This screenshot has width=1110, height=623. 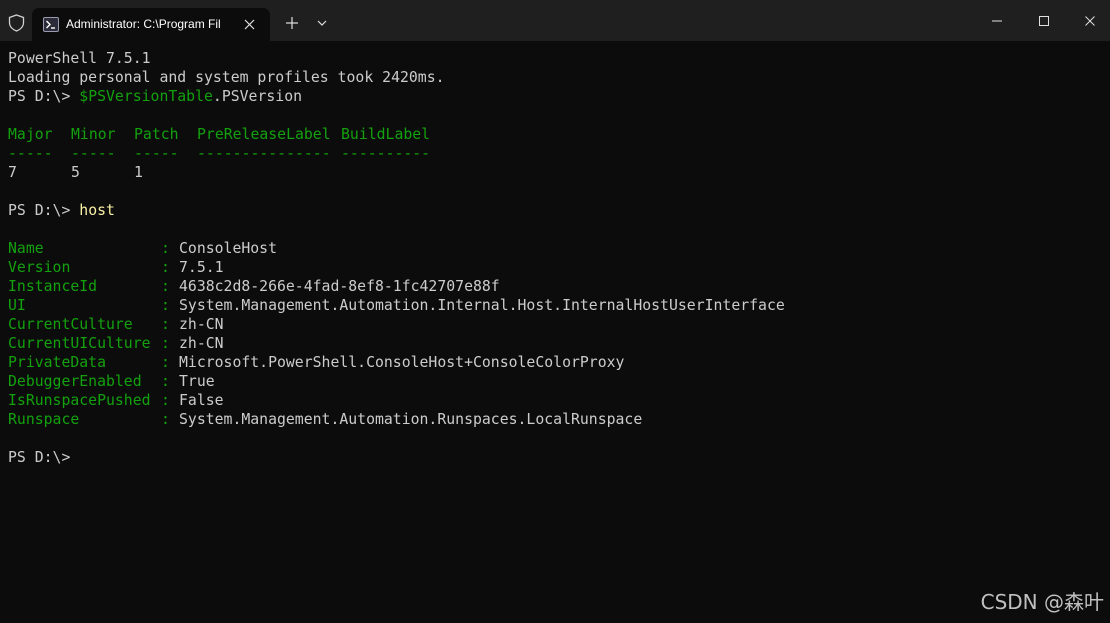 I want to click on watermark: CSDN @森叶, so click(x=1042, y=602).